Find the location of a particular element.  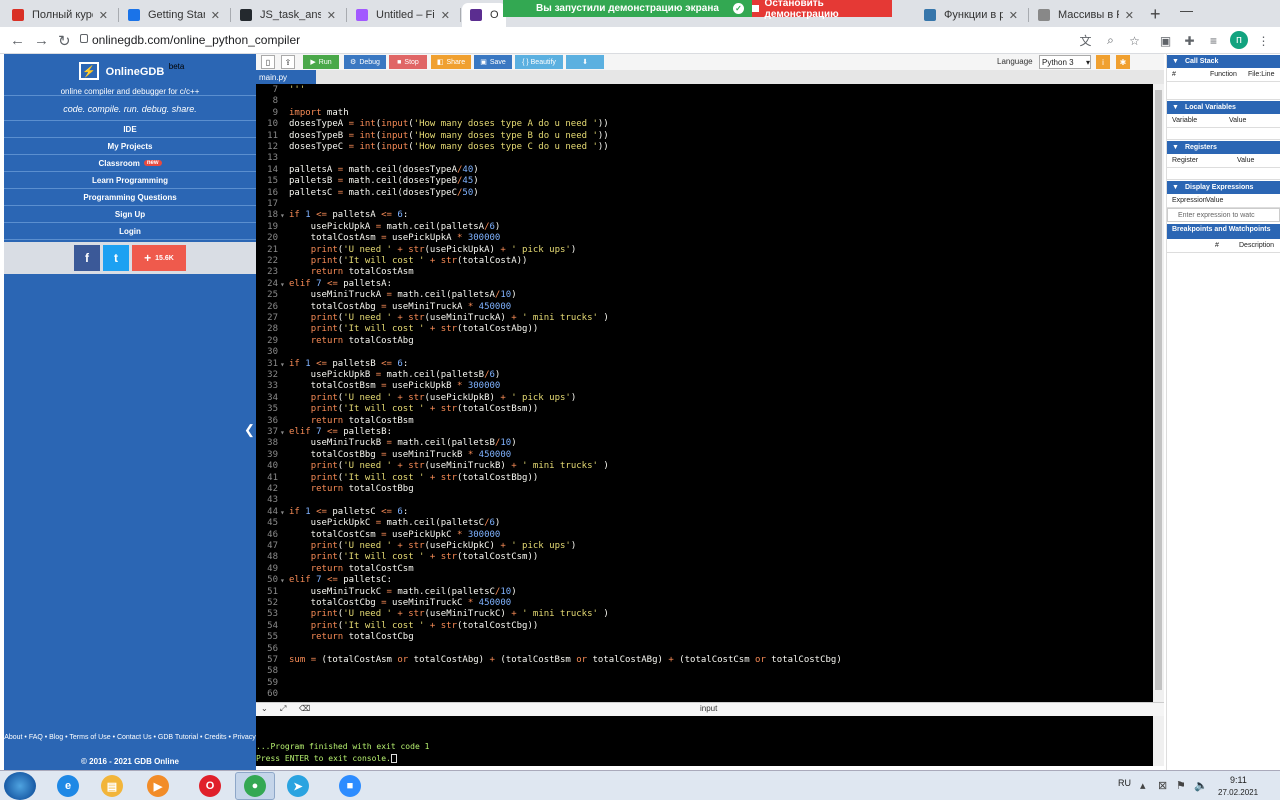

code-line: 7 ''' is located at coordinates (704, 90).